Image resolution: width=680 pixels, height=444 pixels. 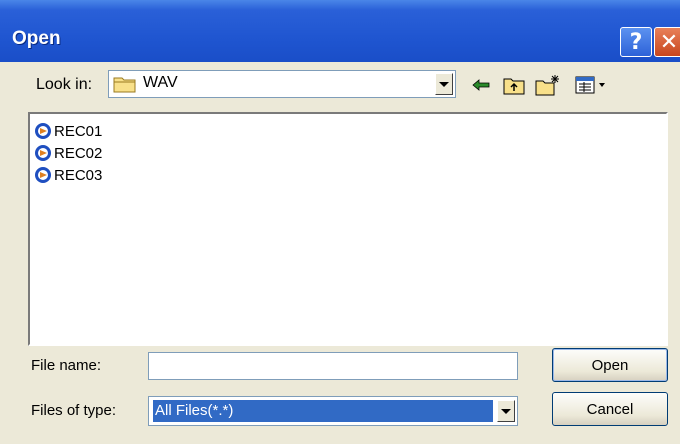 I want to click on file-type-dropdown-button, so click(x=506, y=411).